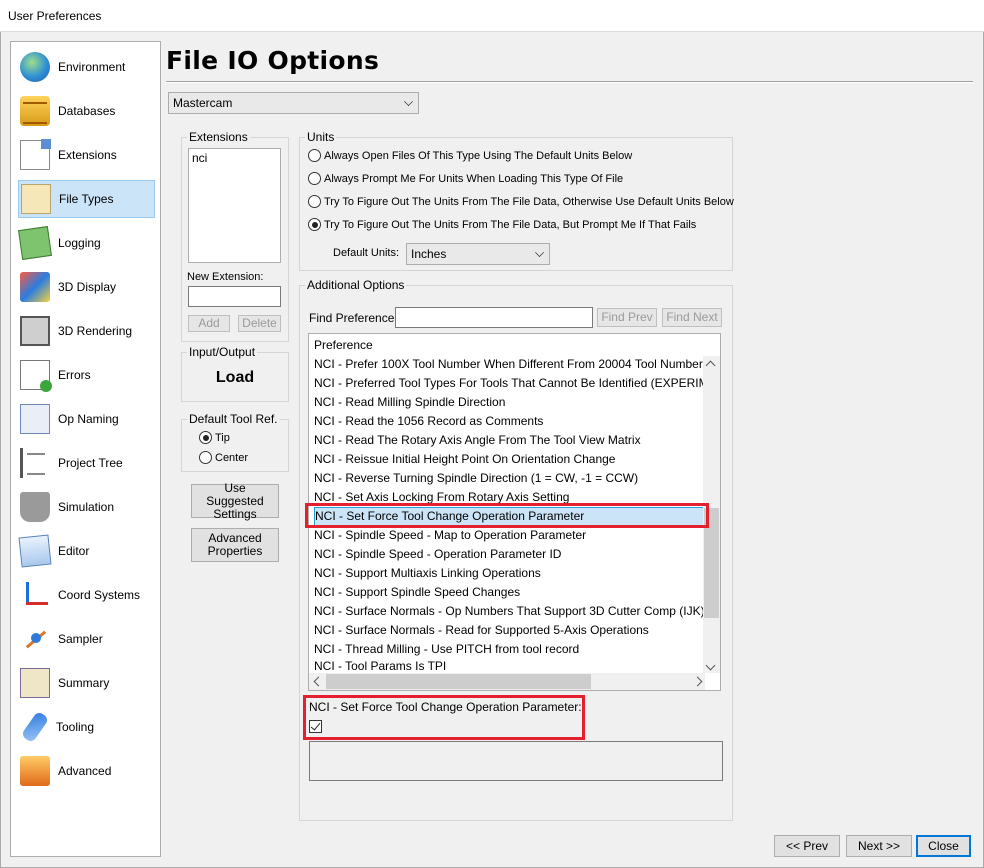 The height and width of the screenshot is (868, 984). Describe the element at coordinates (319, 682) in the screenshot. I see `chevron-left-icon` at that location.